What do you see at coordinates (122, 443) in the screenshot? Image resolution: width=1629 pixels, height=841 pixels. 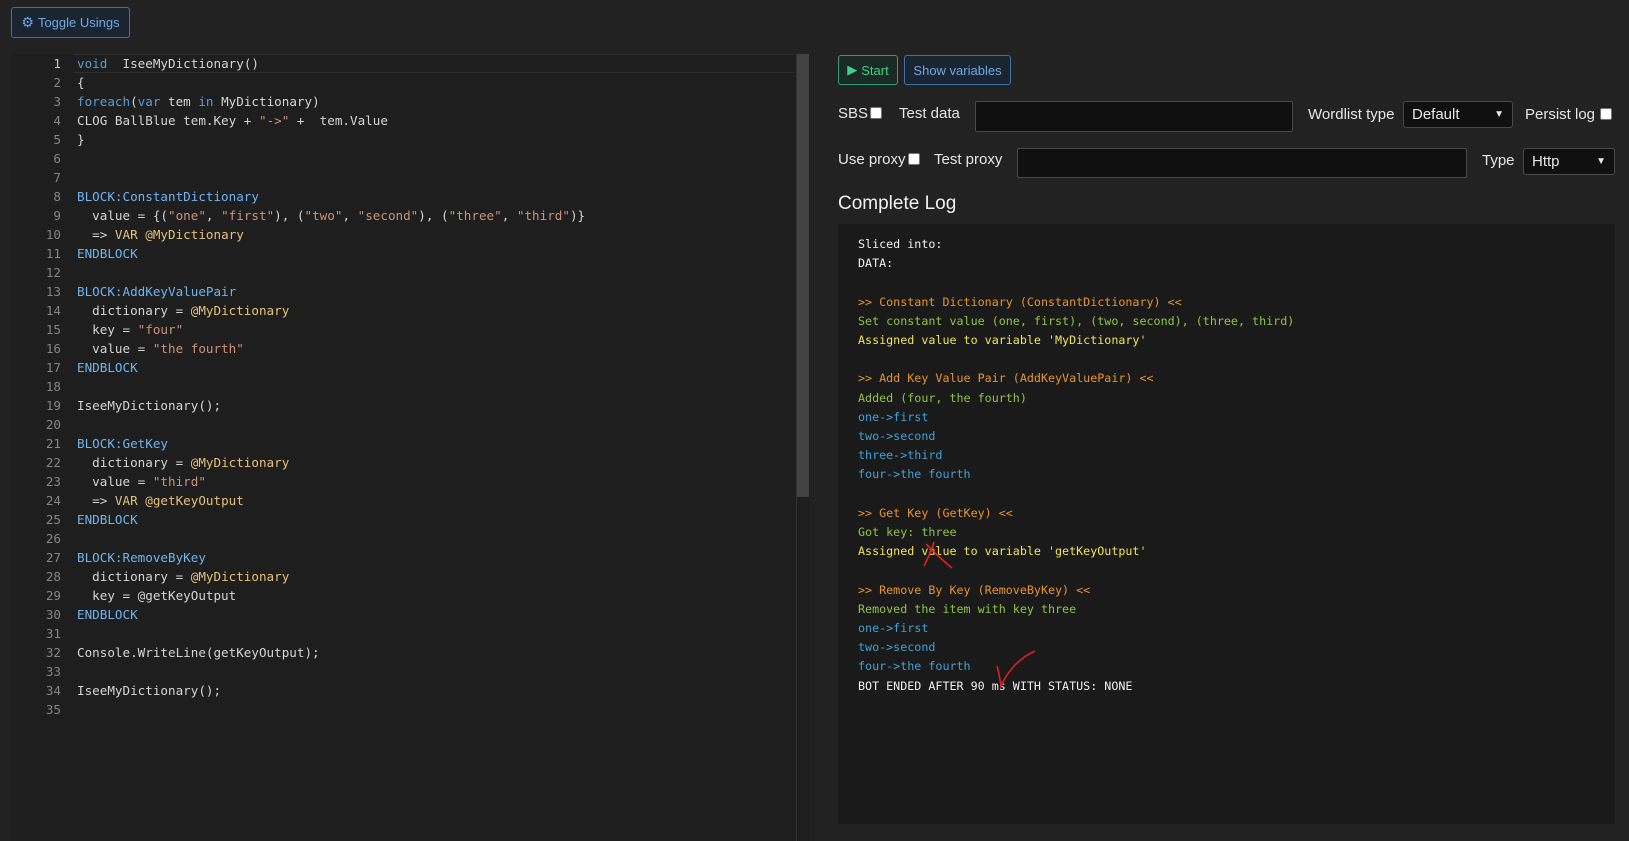 I see `code-line: BLOCK:GetKey` at bounding box center [122, 443].